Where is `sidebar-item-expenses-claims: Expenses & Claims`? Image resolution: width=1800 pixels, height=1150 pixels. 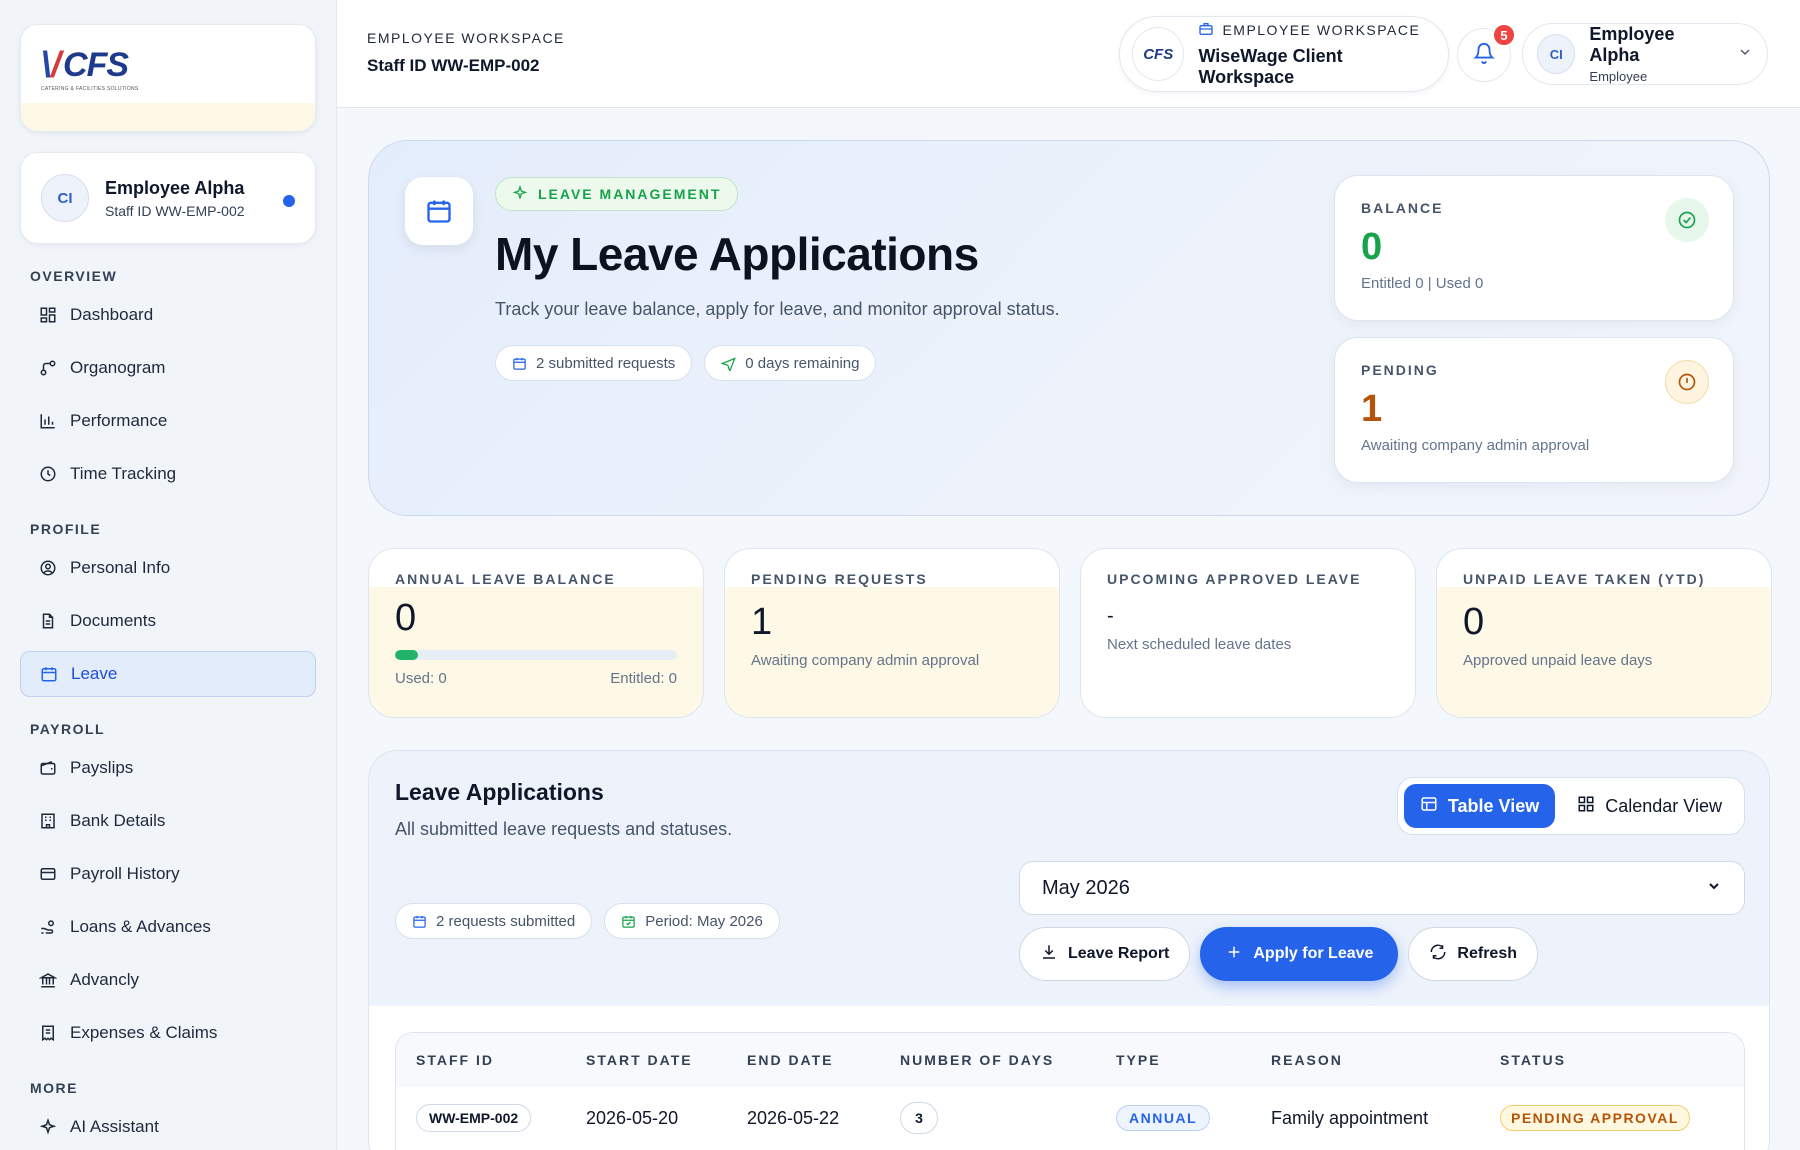 sidebar-item-expenses-claims: Expenses & Claims is located at coordinates (168, 1033).